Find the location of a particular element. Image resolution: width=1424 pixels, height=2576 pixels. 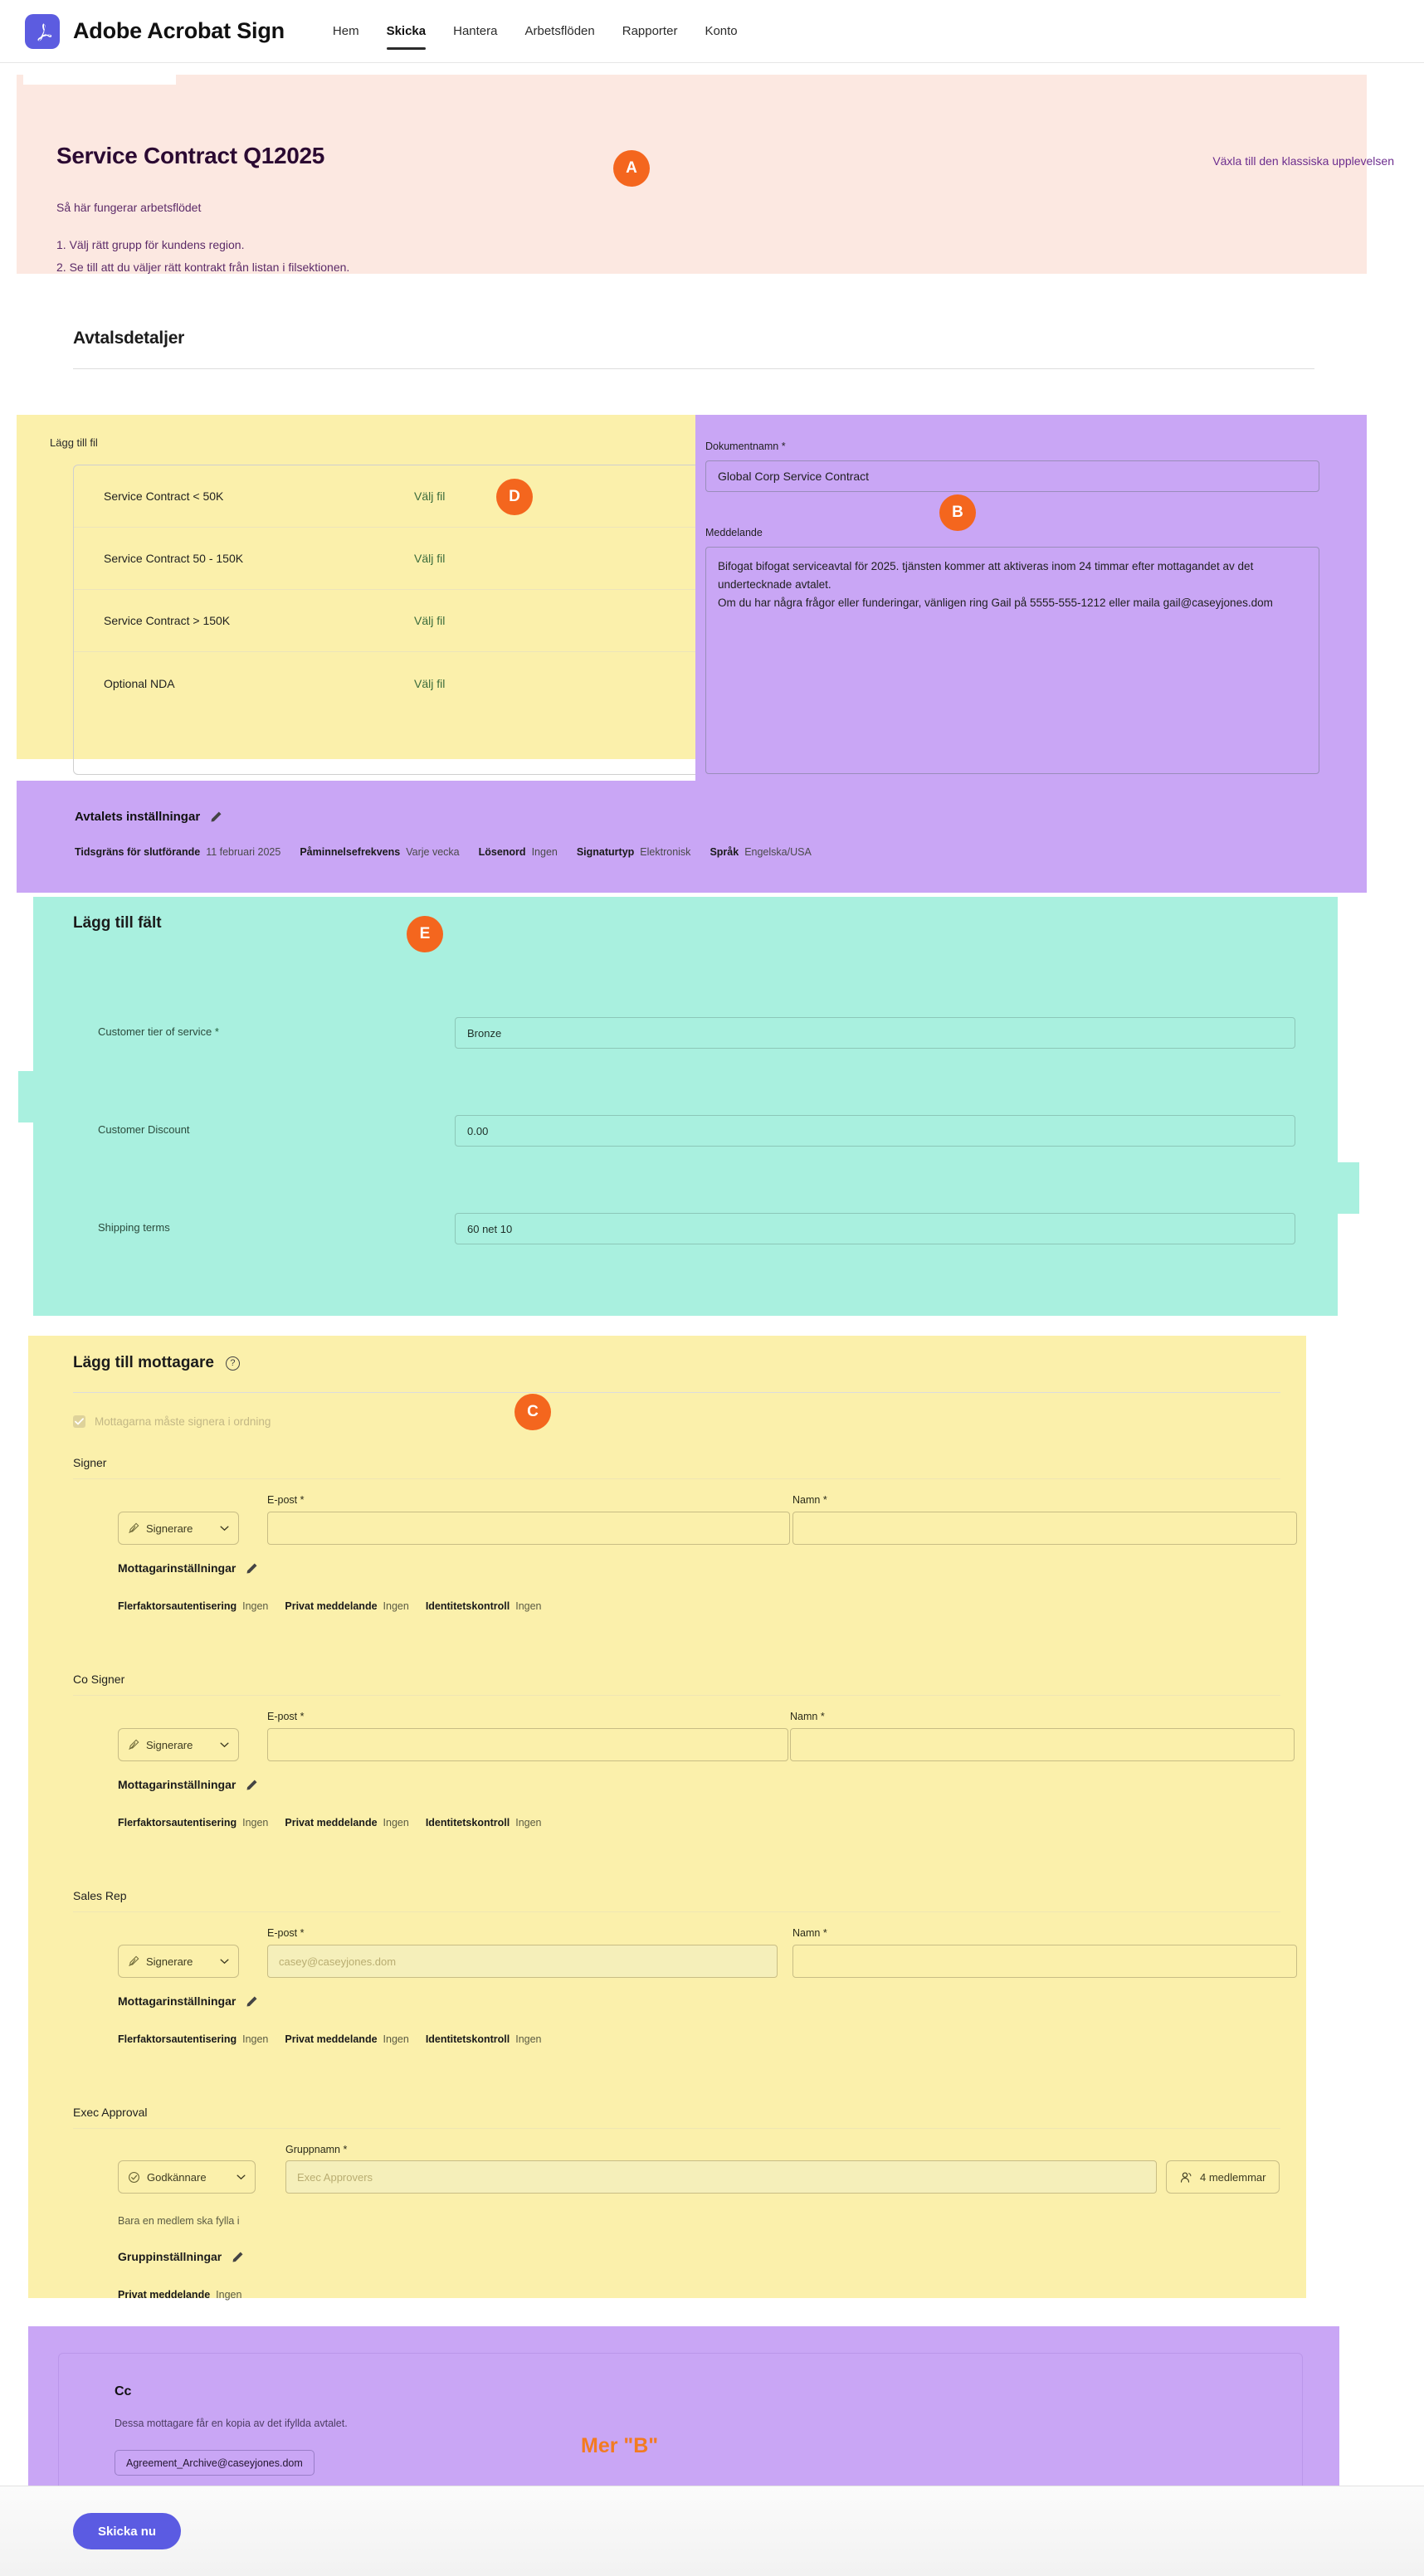

role-selector-approver: Godkännare is located at coordinates (187, 2177).